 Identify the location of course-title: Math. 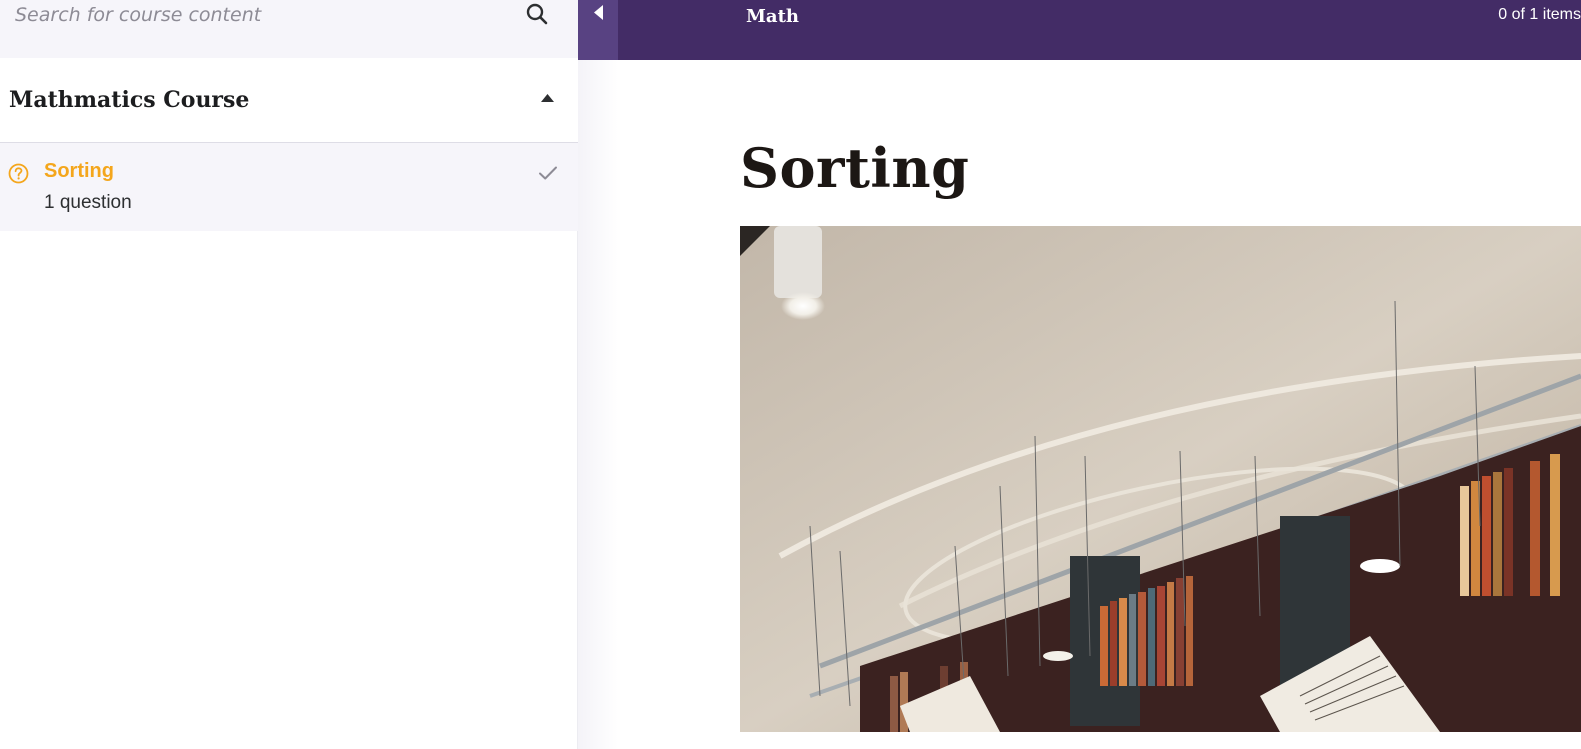
(772, 16).